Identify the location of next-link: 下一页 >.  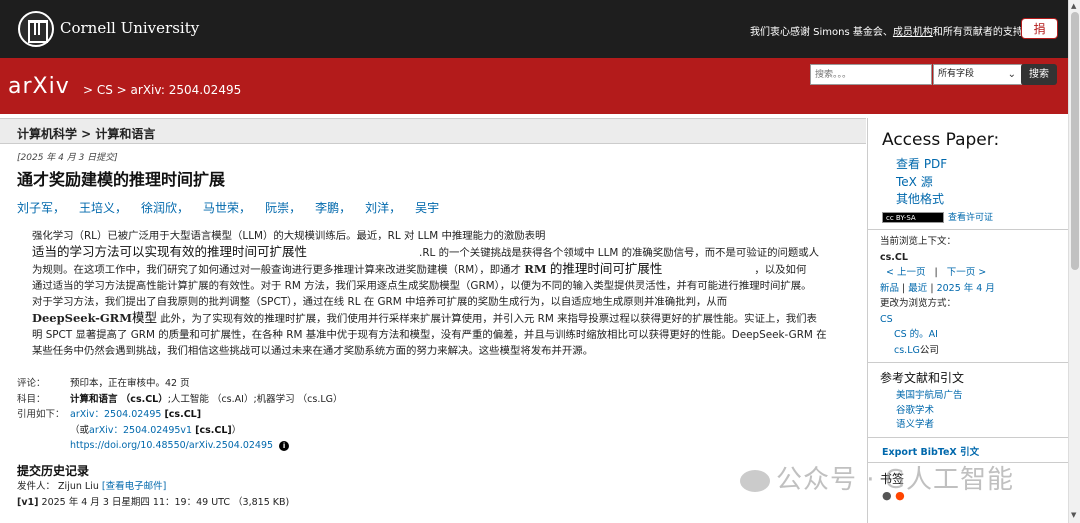
(966, 272).